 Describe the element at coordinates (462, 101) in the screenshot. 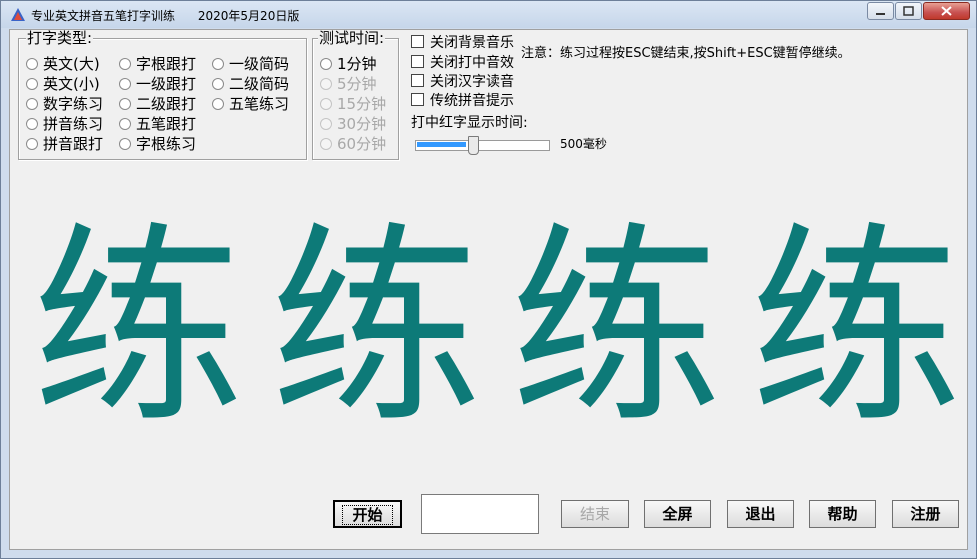

I see `checkbox-traditional-pinyin: 传统拼音提示` at that location.